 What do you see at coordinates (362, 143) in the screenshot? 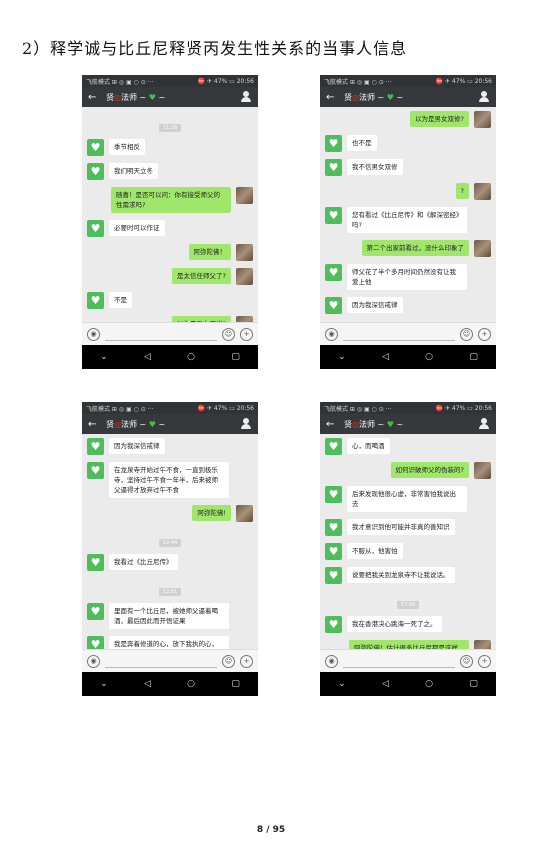
I see `message-bubble: 也不是` at bounding box center [362, 143].